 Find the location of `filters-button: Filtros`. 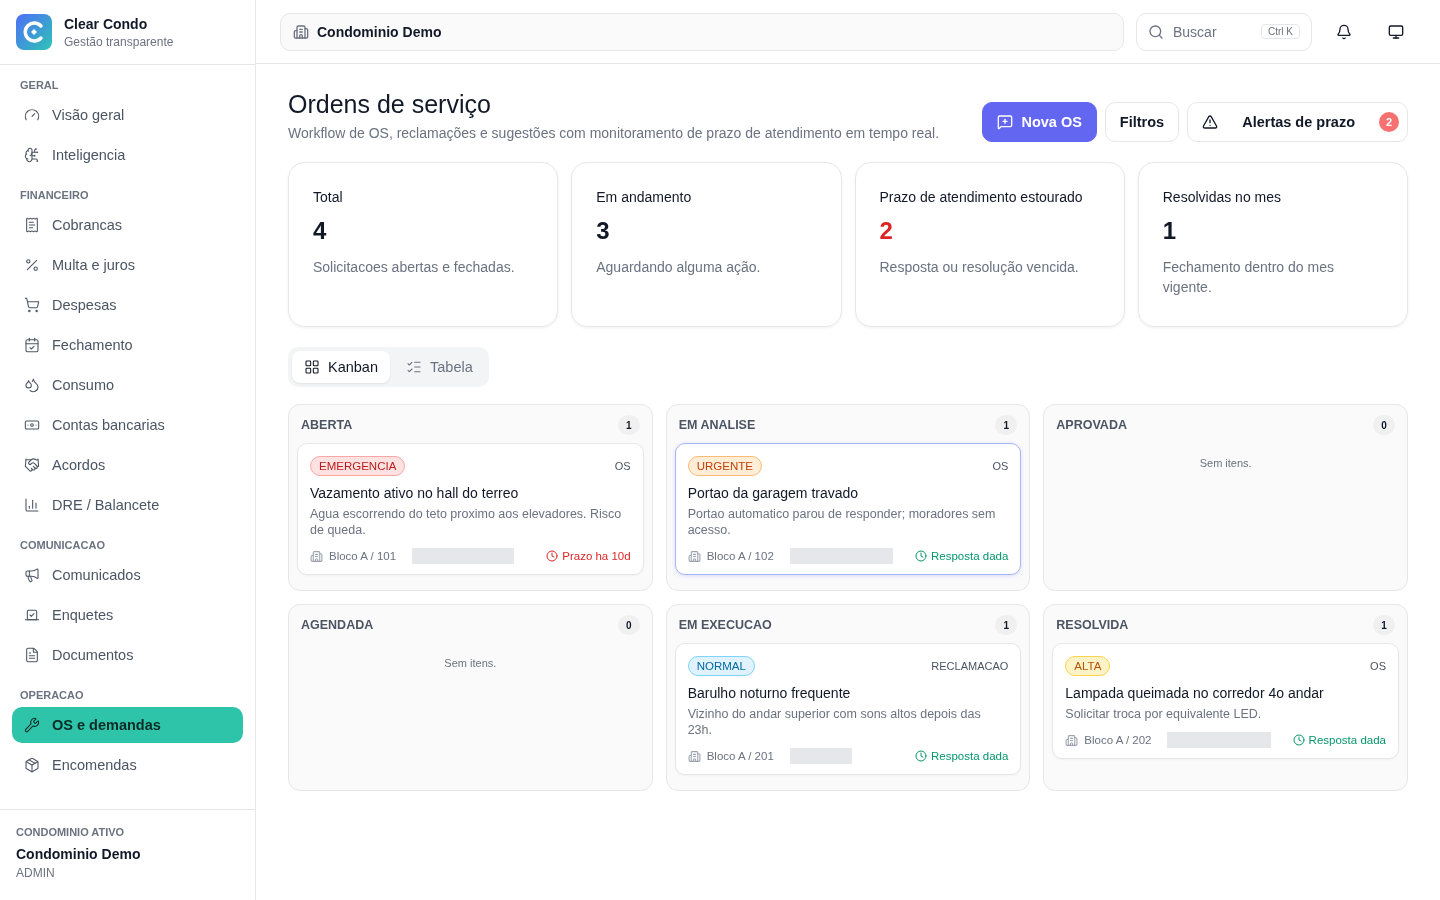

filters-button: Filtros is located at coordinates (1142, 122).